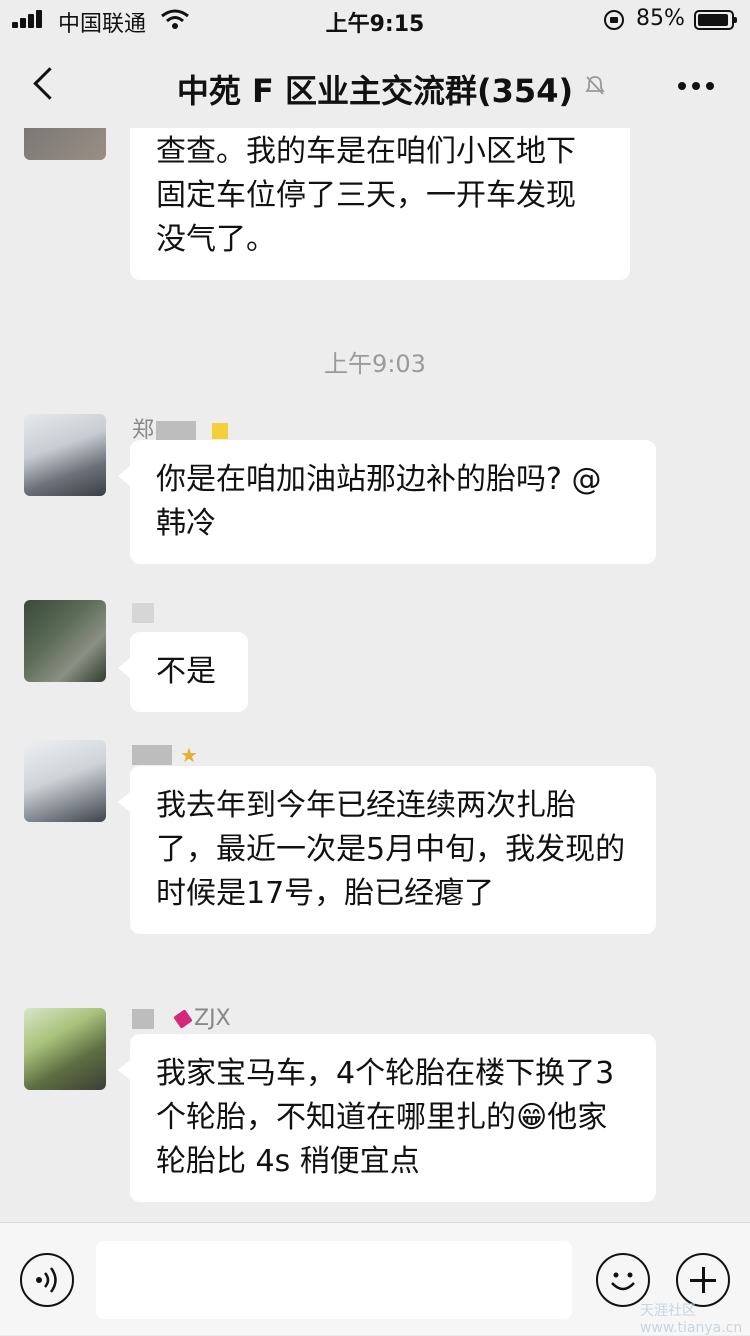  I want to click on orientation-lock-icon, so click(614, 20).